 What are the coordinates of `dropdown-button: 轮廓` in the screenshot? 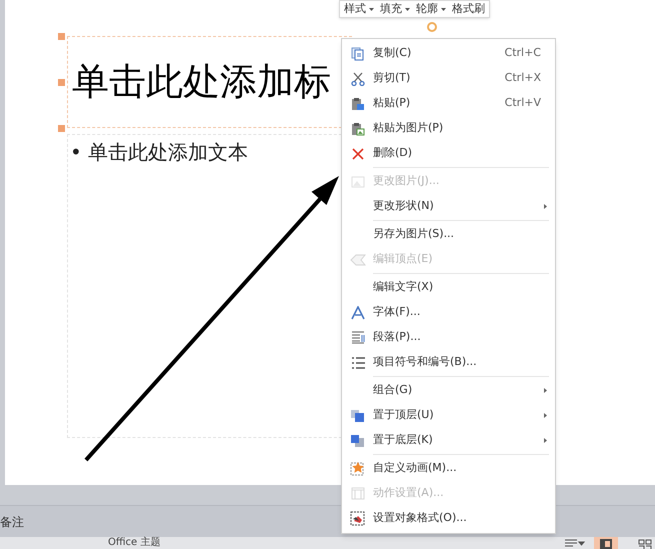 It's located at (431, 9).